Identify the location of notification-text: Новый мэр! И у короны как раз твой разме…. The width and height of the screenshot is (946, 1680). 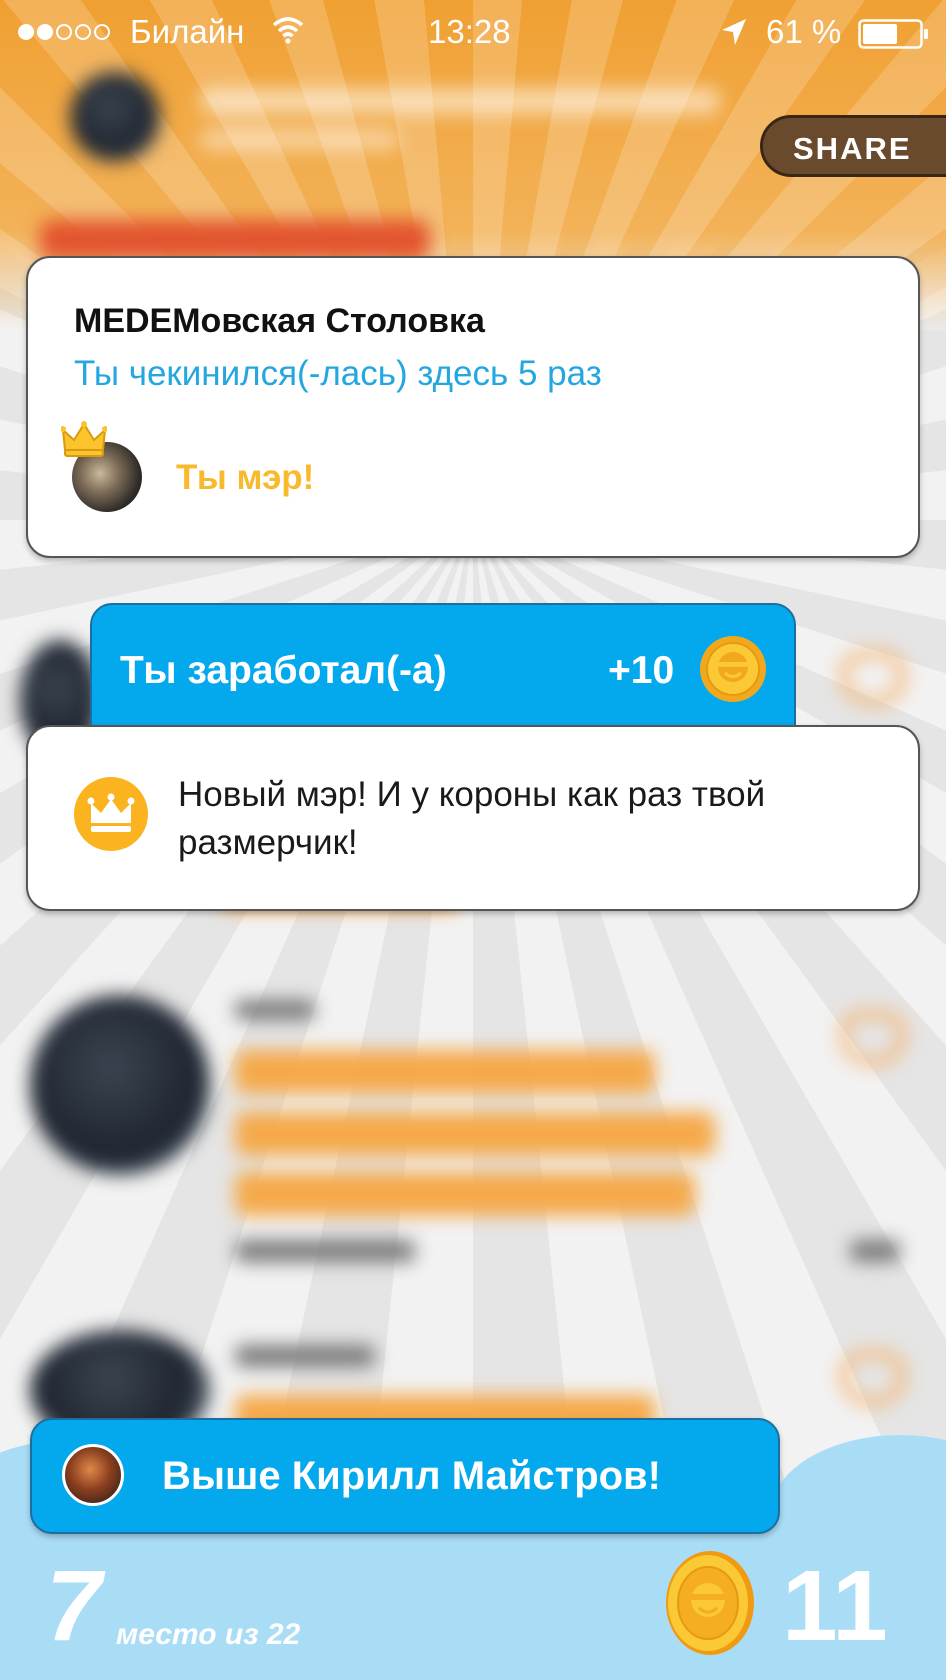
(472, 818).